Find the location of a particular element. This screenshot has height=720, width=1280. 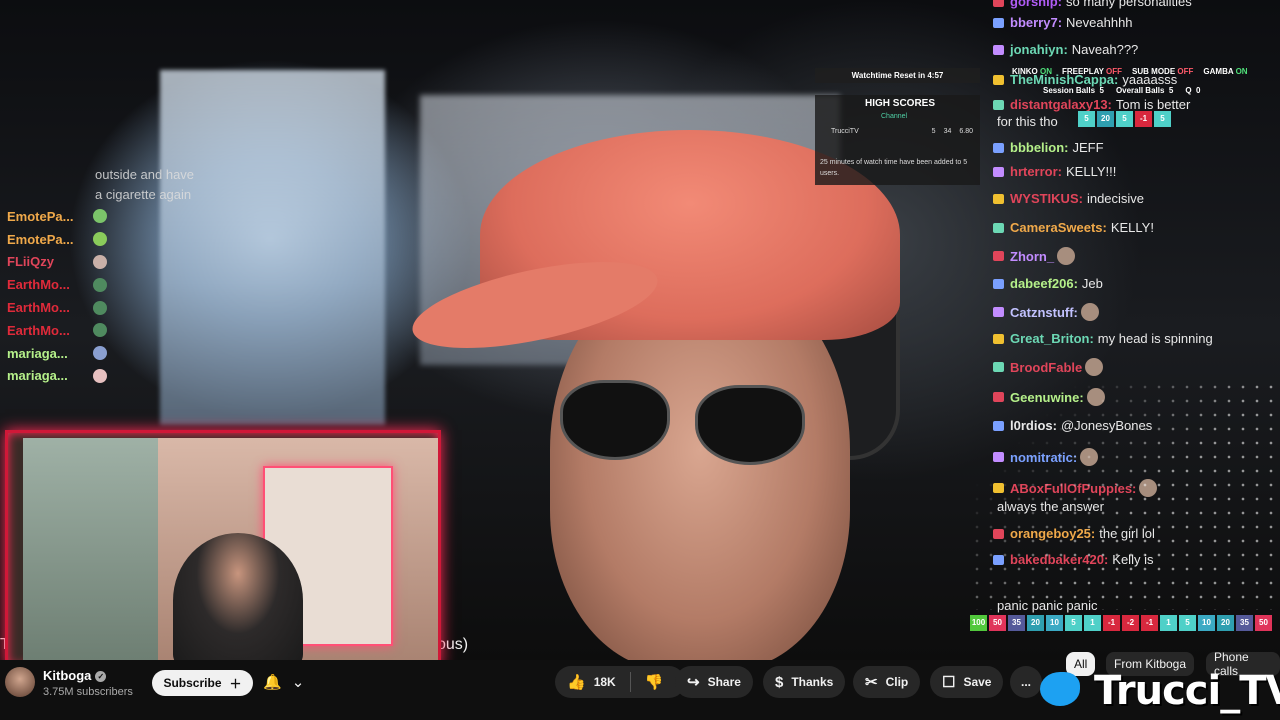

notification-bell-button: 🔔 ⌄ is located at coordinates (293, 682).